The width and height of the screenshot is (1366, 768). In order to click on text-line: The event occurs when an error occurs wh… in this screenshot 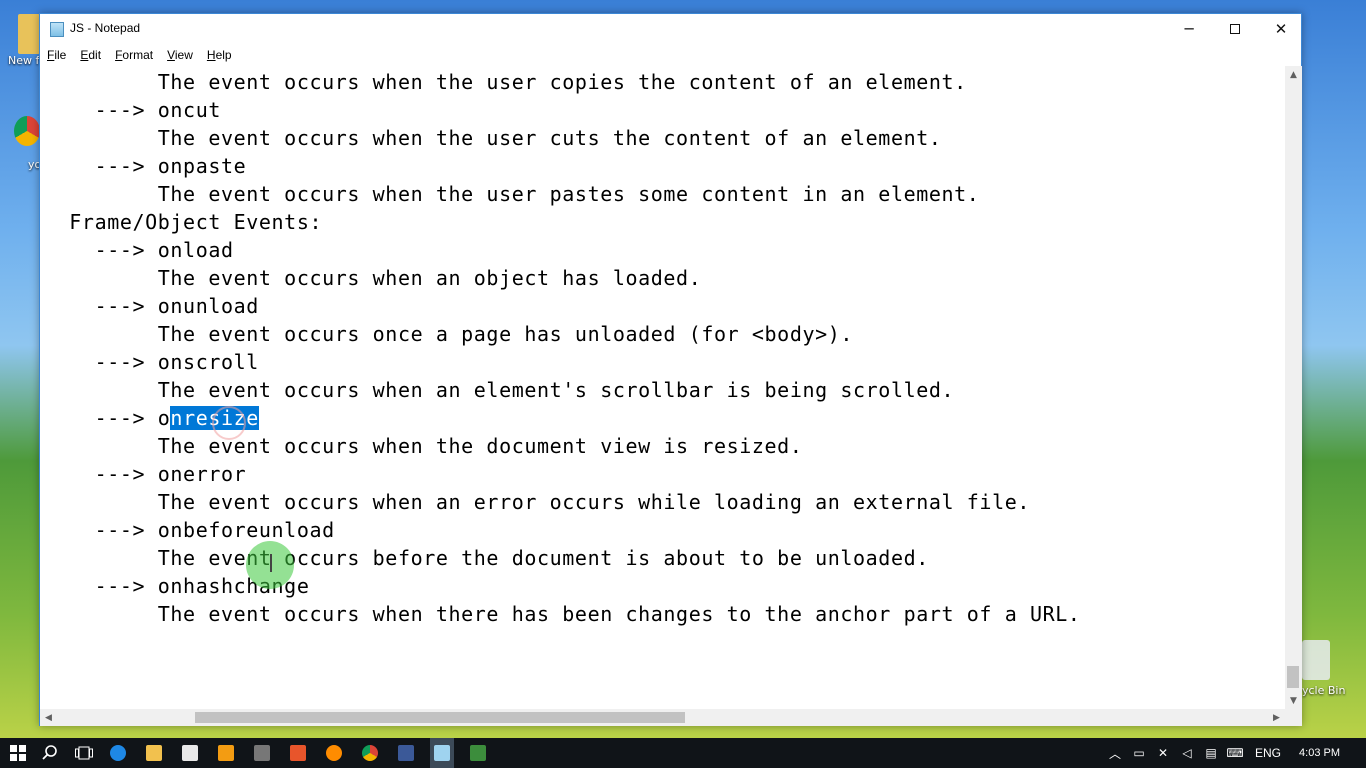, I will do `click(537, 502)`.